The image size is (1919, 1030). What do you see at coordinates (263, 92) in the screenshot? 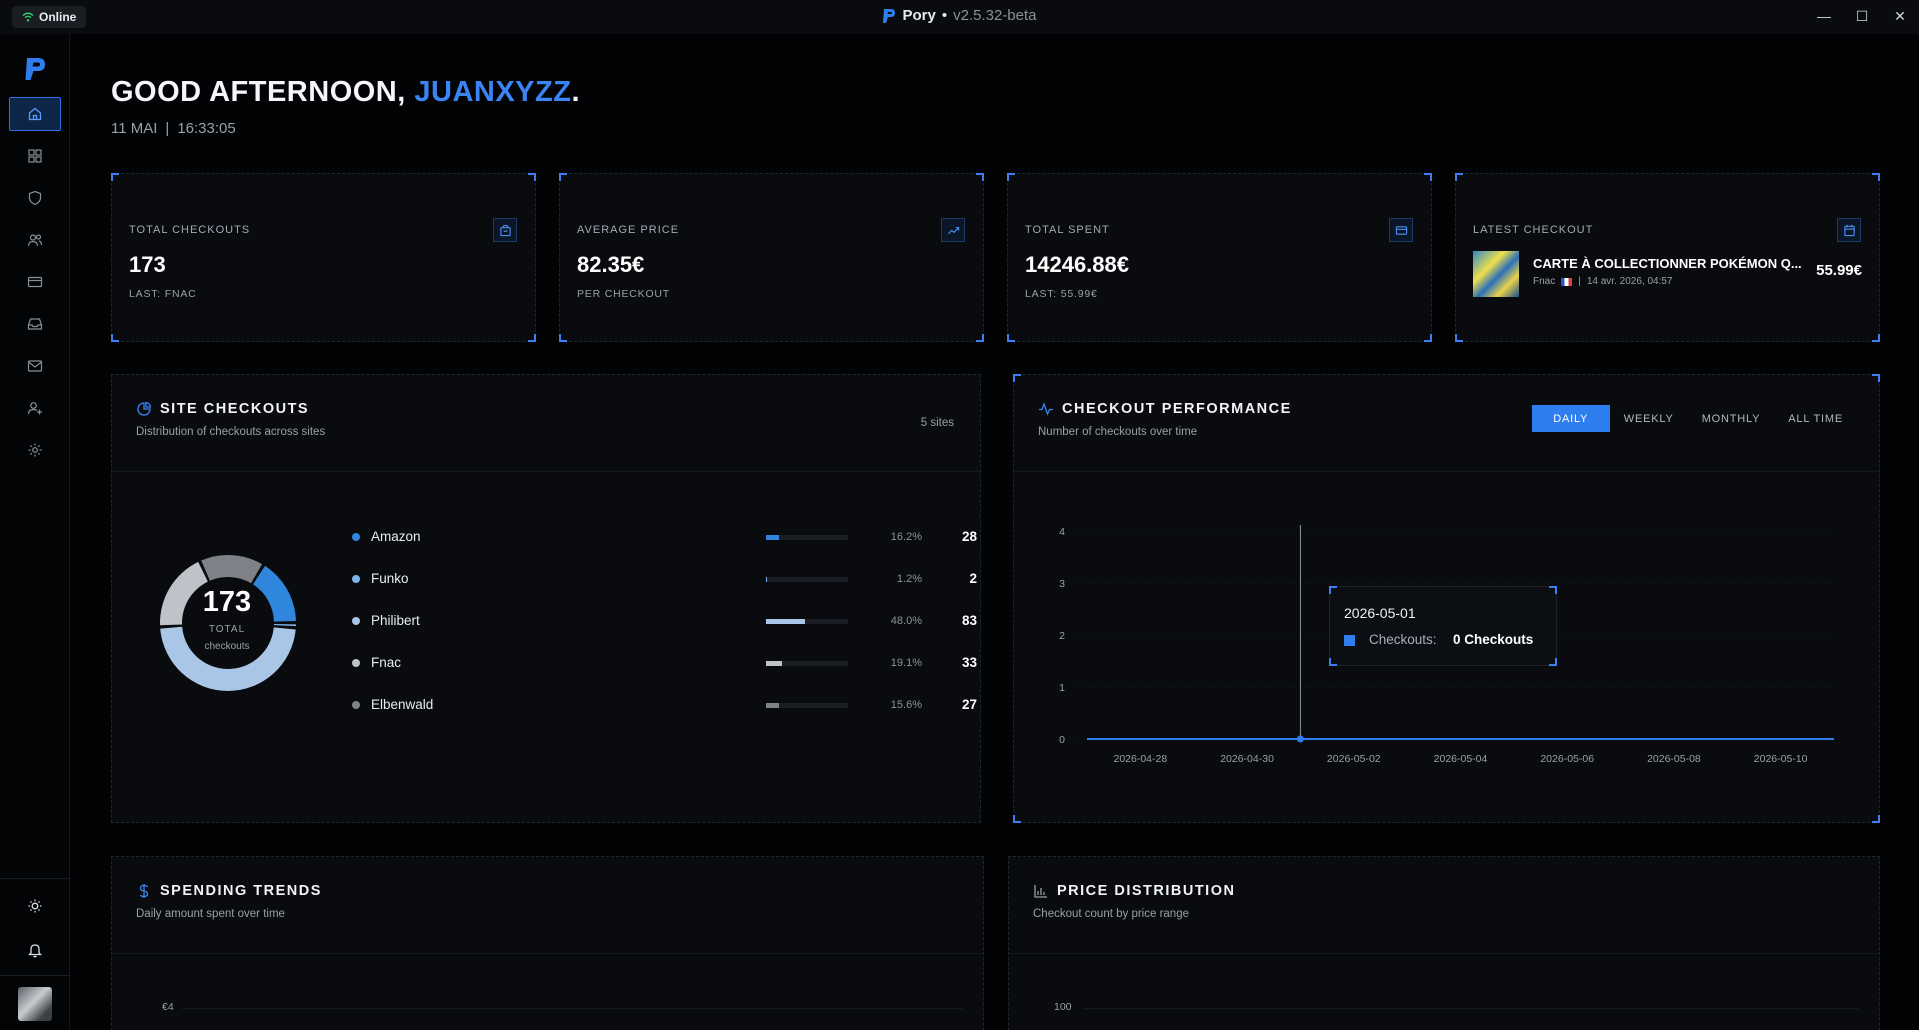
I see `greeting-text: GOOD AFTERNOON,` at bounding box center [263, 92].